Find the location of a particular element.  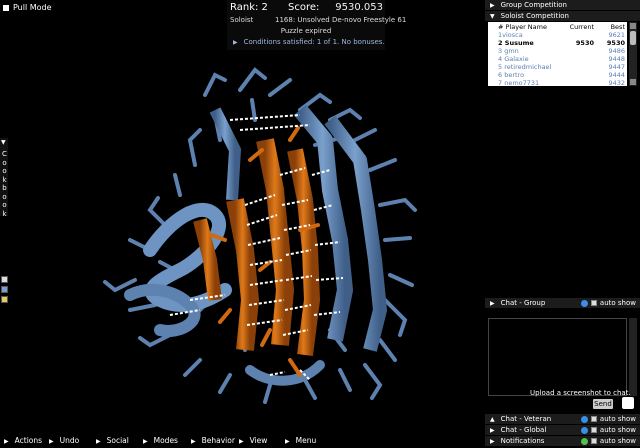

menu-view: ▶ View is located at coordinates (253, 440).